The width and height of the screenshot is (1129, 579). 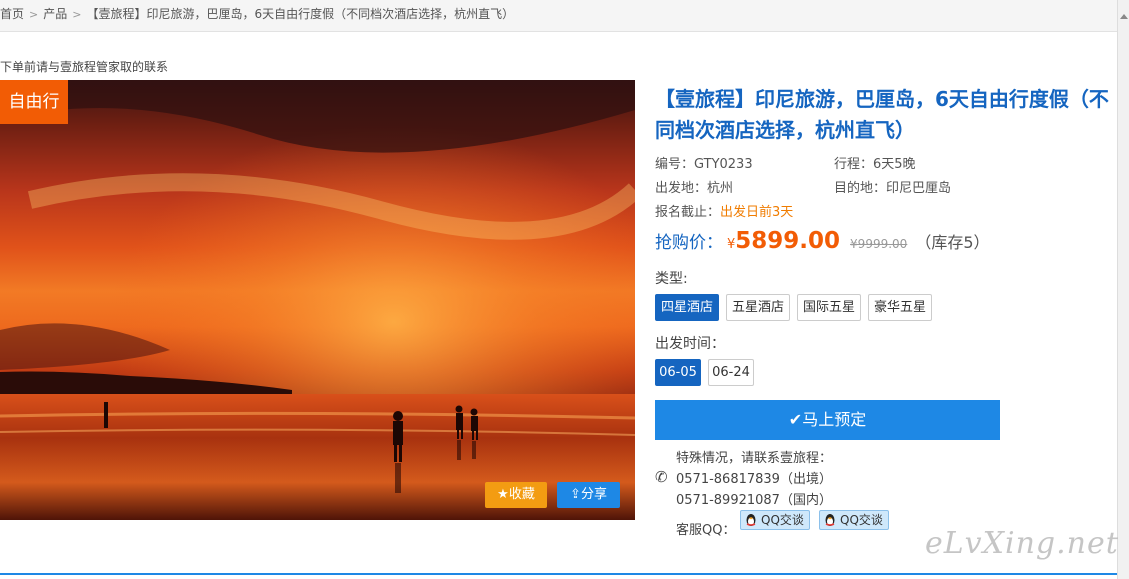 What do you see at coordinates (879, 244) in the screenshot?
I see `original-price: ¥9999.00` at bounding box center [879, 244].